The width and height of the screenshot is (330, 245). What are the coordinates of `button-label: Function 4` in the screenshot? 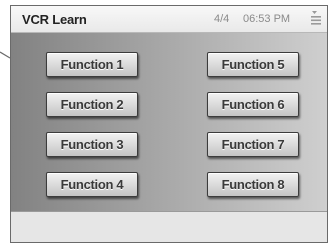 It's located at (92, 184).